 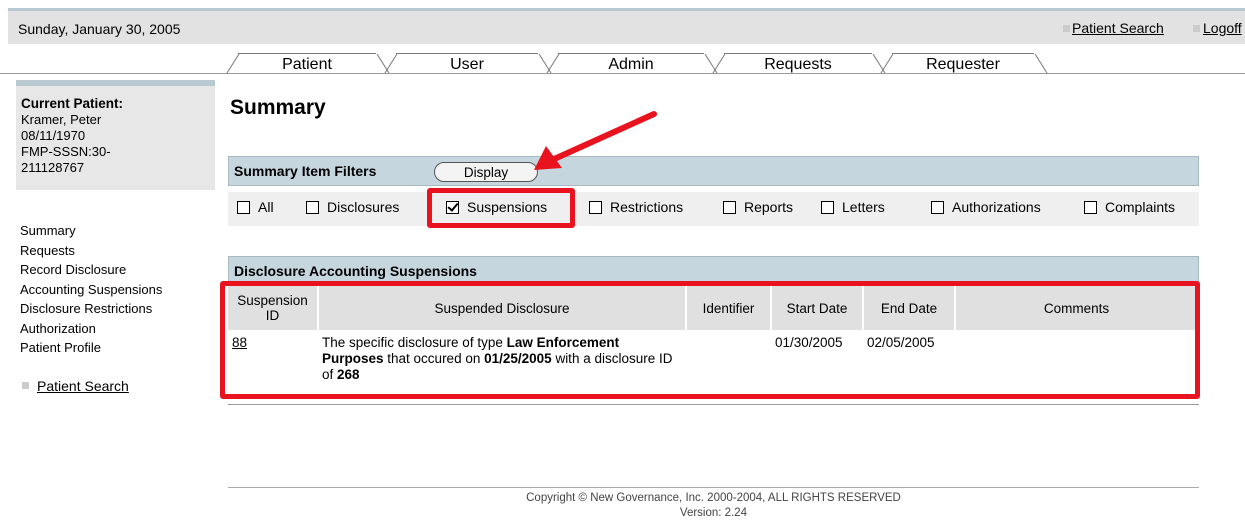 I want to click on annotation-arrow-icon, so click(x=595, y=140).